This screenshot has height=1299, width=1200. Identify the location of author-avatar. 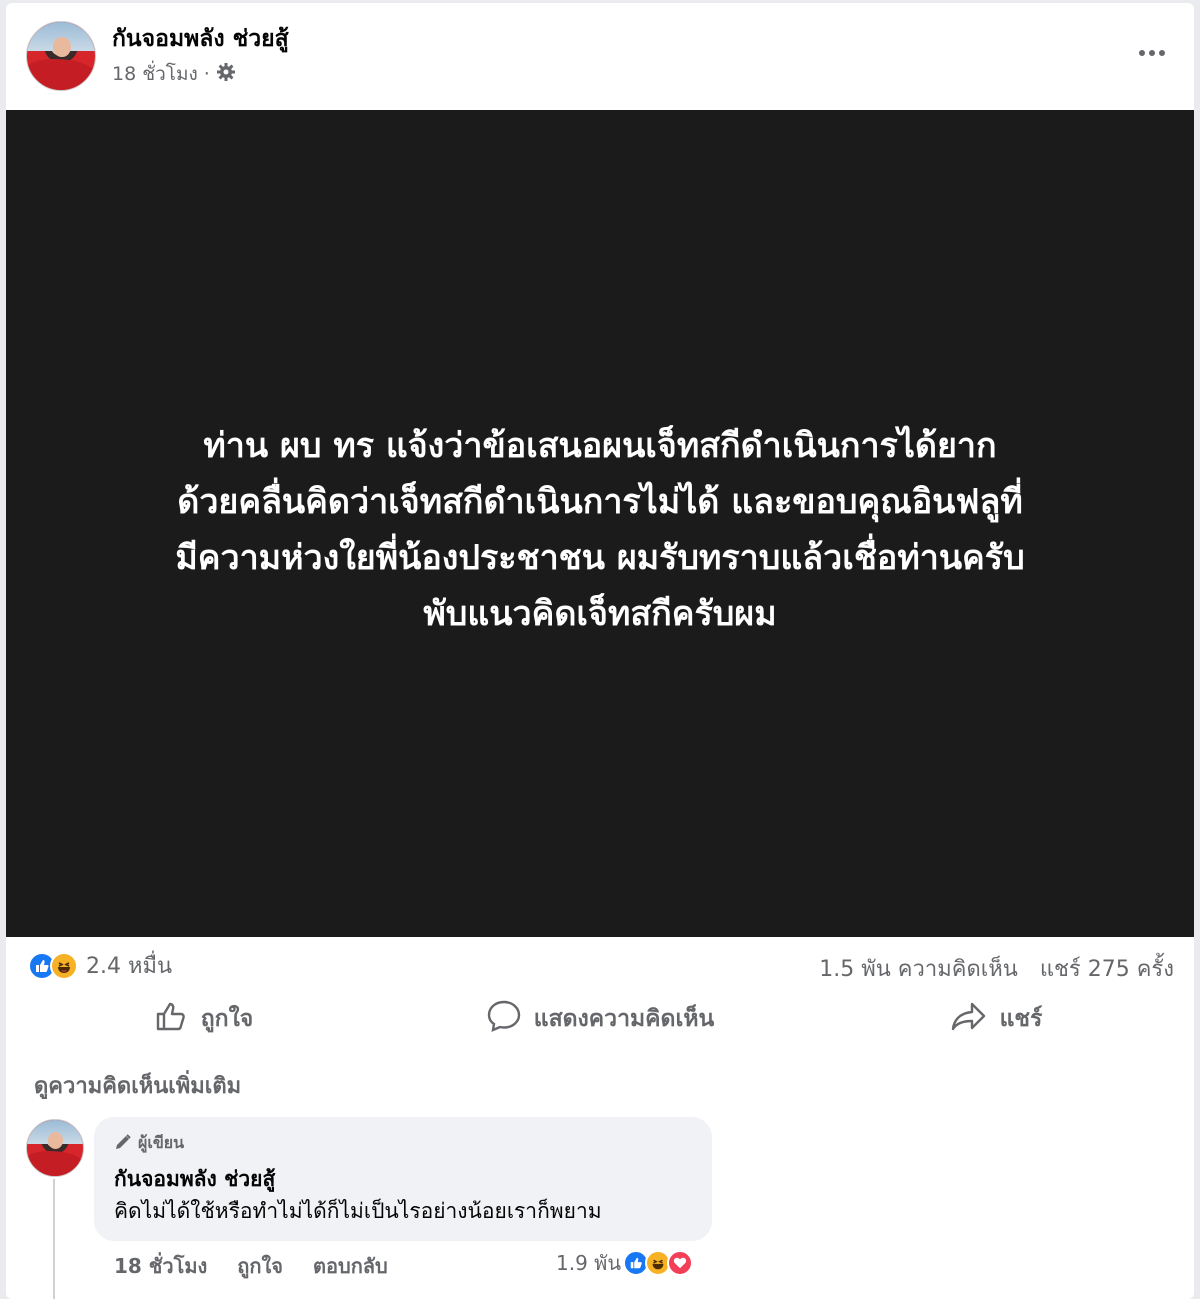
(61, 56).